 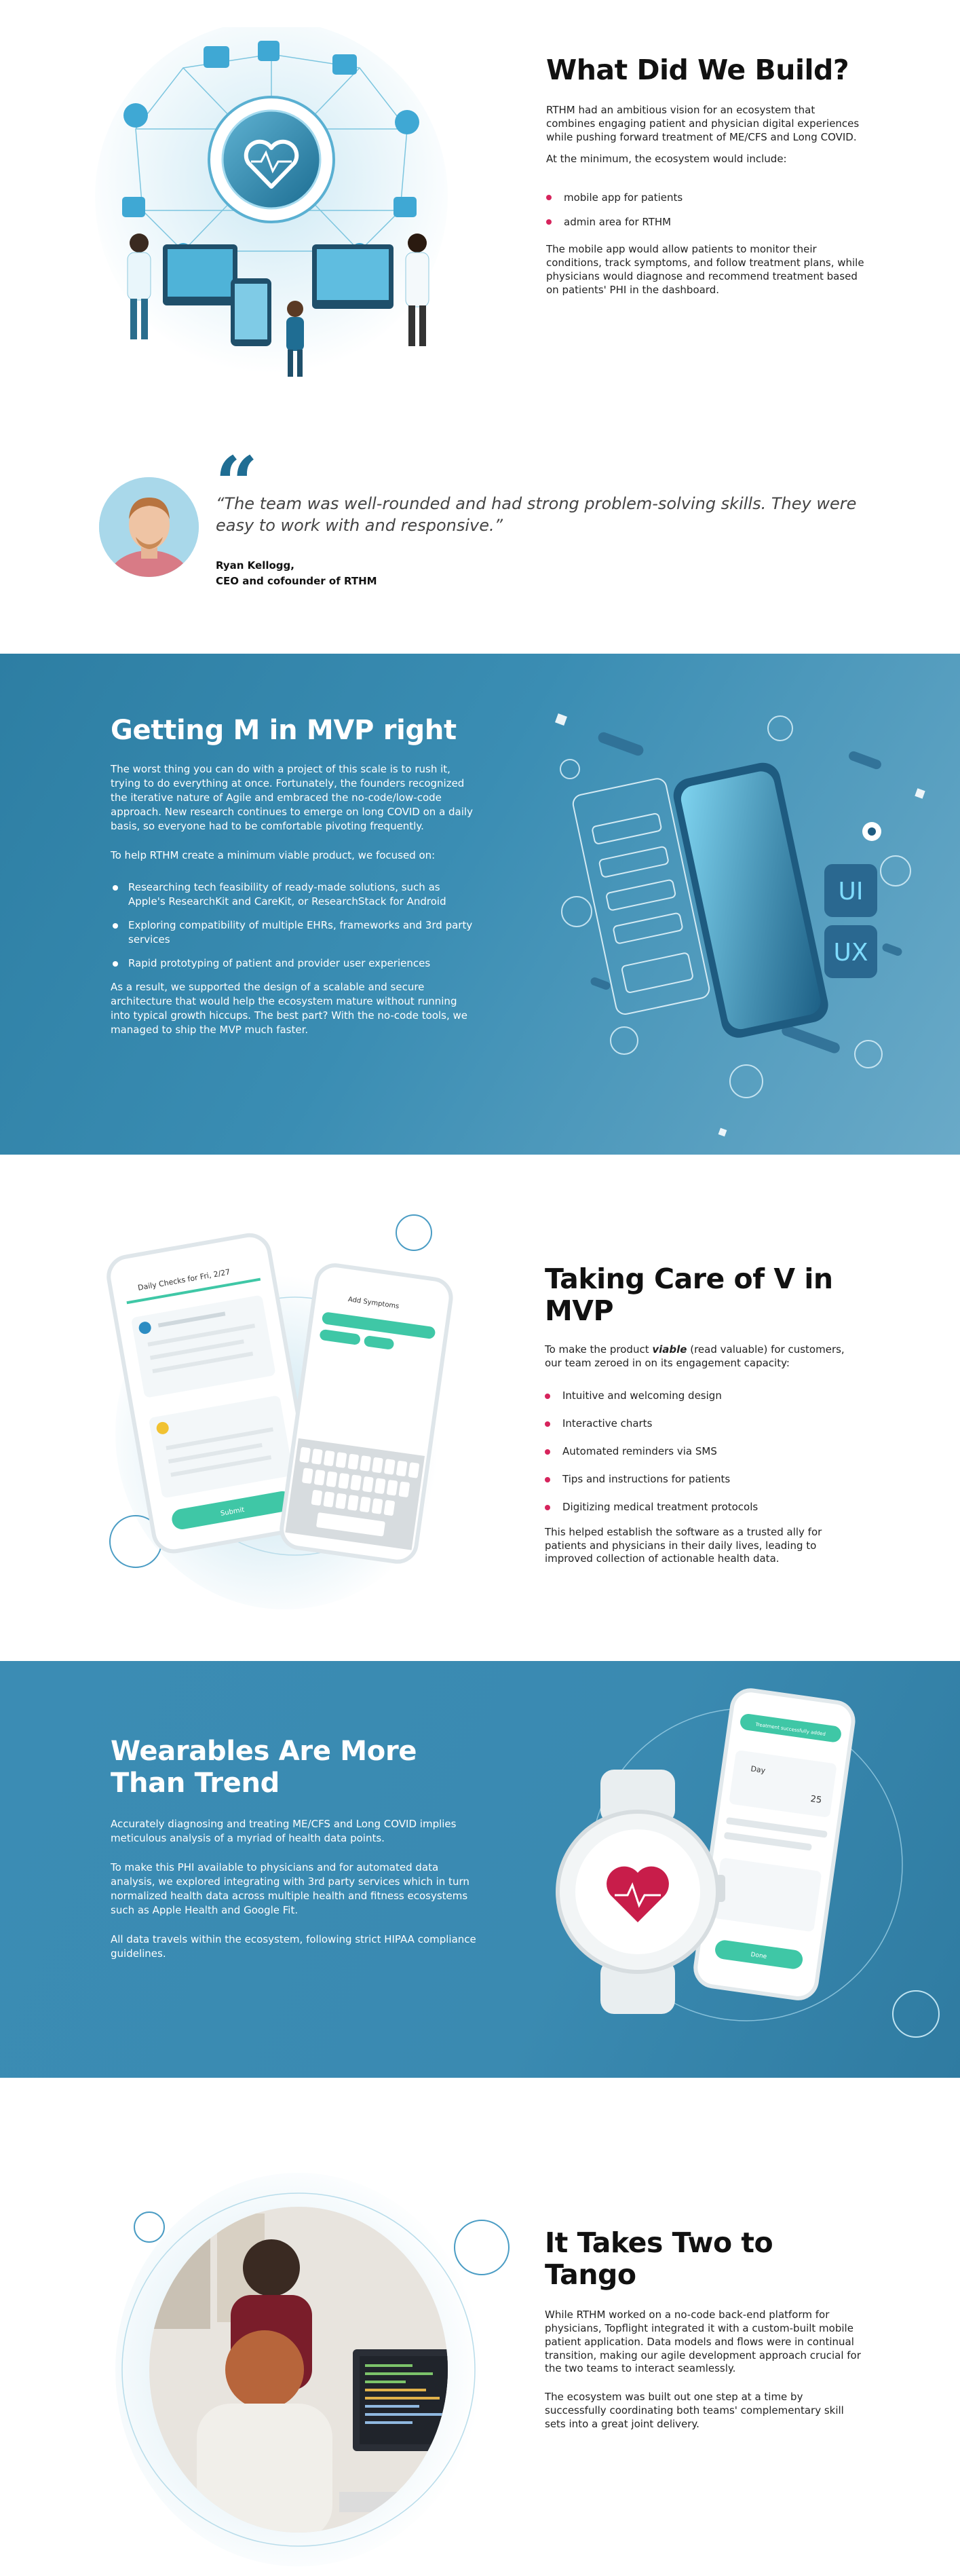 What do you see at coordinates (704, 1396) in the screenshot?
I see `list-item: Intuitive and welcoming design` at bounding box center [704, 1396].